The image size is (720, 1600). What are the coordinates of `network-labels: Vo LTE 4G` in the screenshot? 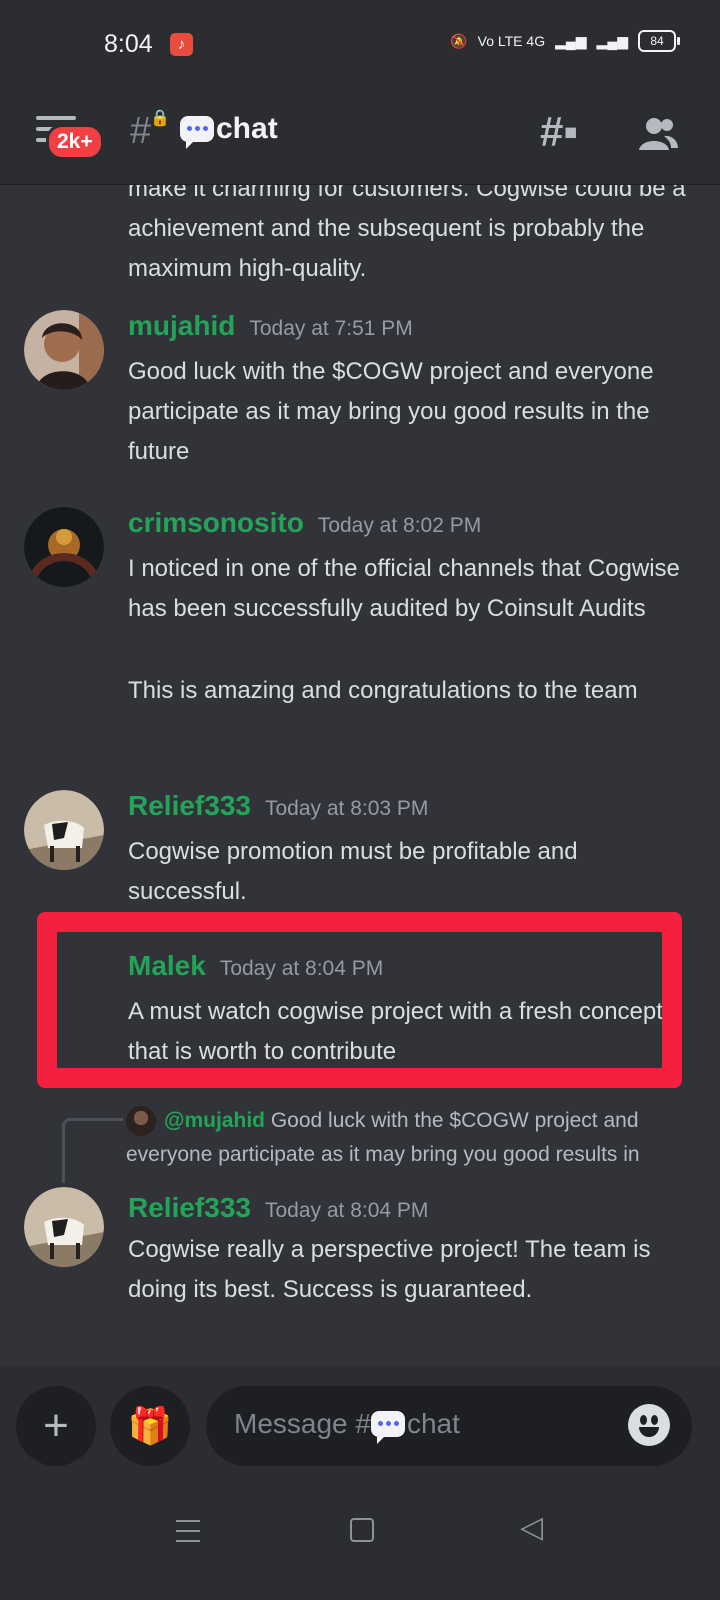 It's located at (511, 41).